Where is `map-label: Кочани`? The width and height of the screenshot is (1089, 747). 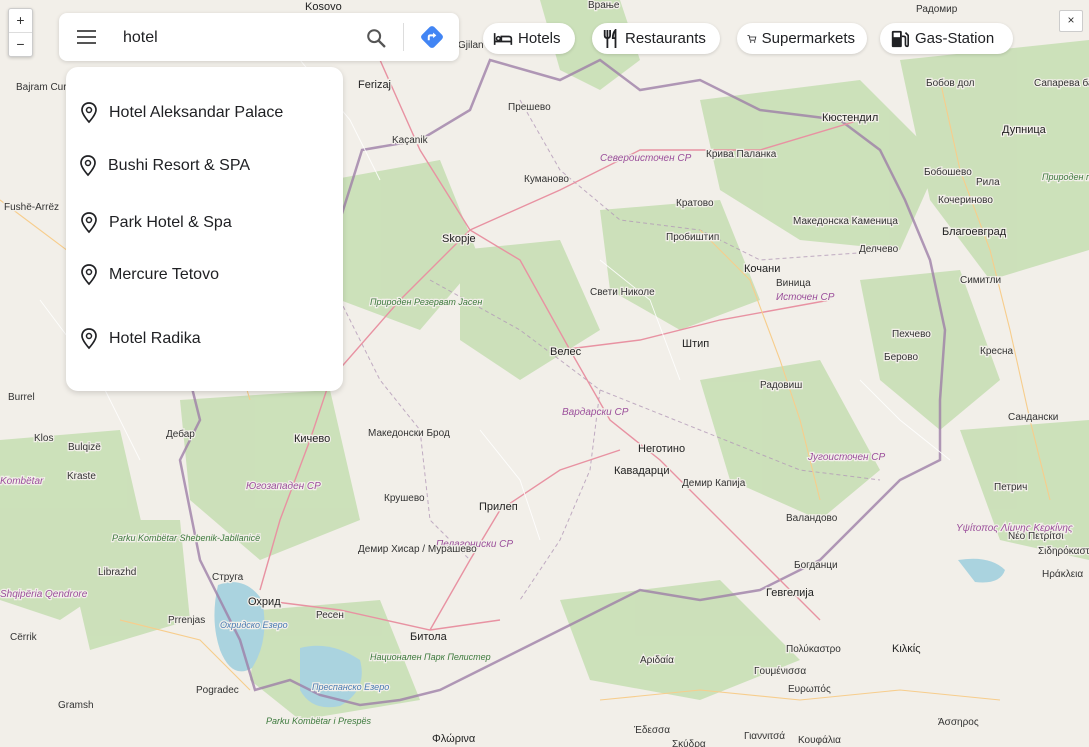
map-label: Кочани is located at coordinates (762, 269).